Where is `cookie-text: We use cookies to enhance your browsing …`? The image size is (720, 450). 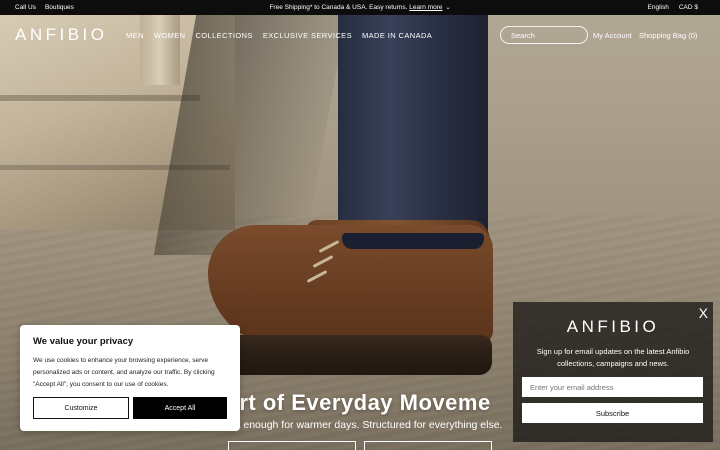
cookie-text: We use cookies to enhance your browsing … is located at coordinates (124, 372).